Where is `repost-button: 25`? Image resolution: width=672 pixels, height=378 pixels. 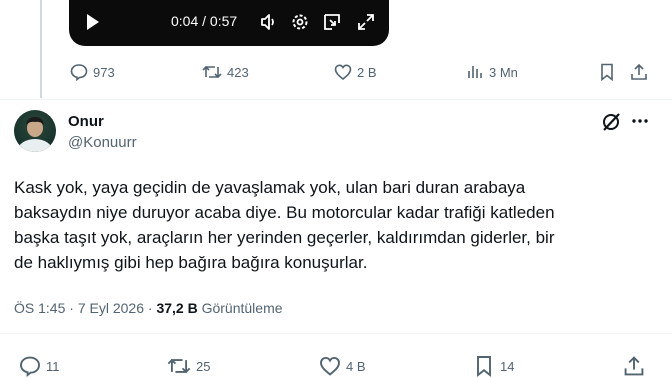 repost-button: 25 is located at coordinates (188, 366).